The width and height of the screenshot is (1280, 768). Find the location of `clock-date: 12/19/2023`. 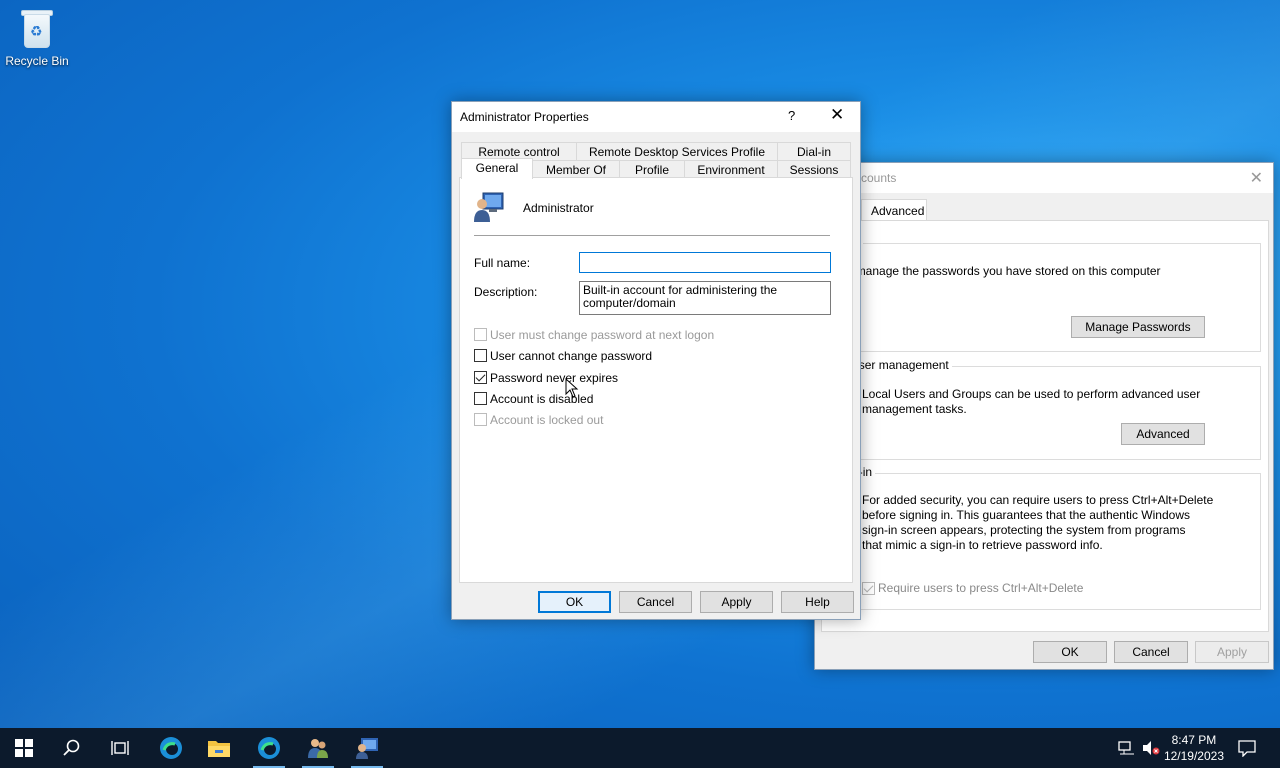

clock-date: 12/19/2023 is located at coordinates (1193, 756).